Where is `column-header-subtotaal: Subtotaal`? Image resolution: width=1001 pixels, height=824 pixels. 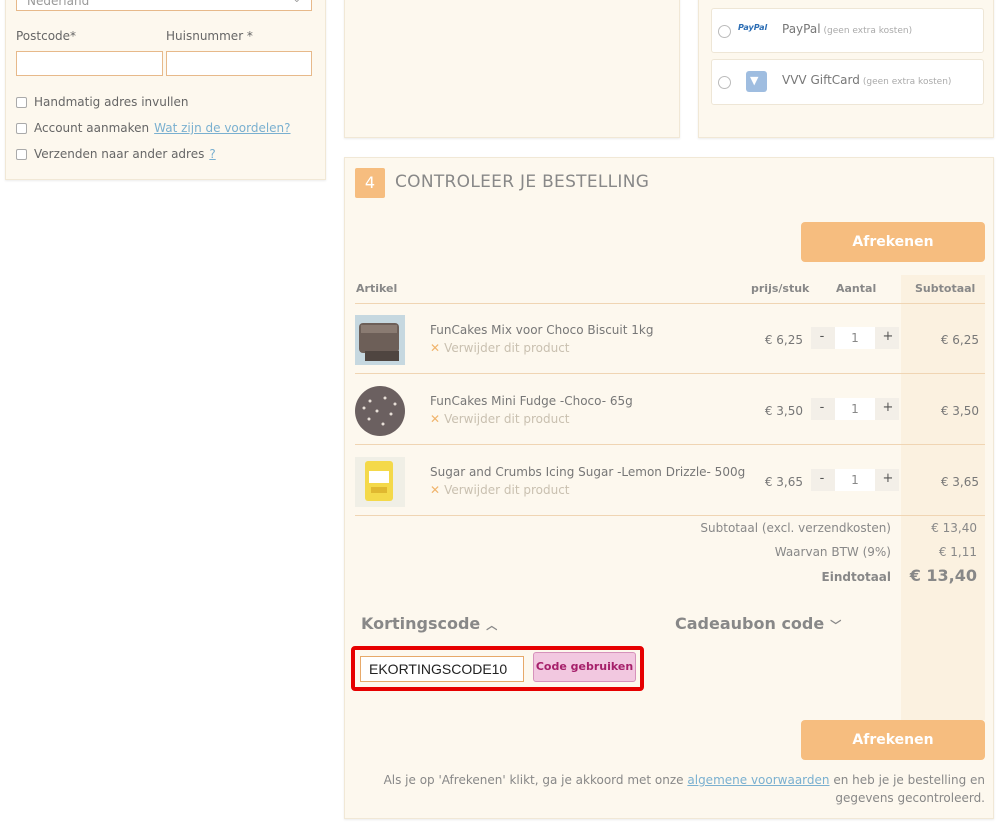 column-header-subtotaal: Subtotaal is located at coordinates (945, 288).